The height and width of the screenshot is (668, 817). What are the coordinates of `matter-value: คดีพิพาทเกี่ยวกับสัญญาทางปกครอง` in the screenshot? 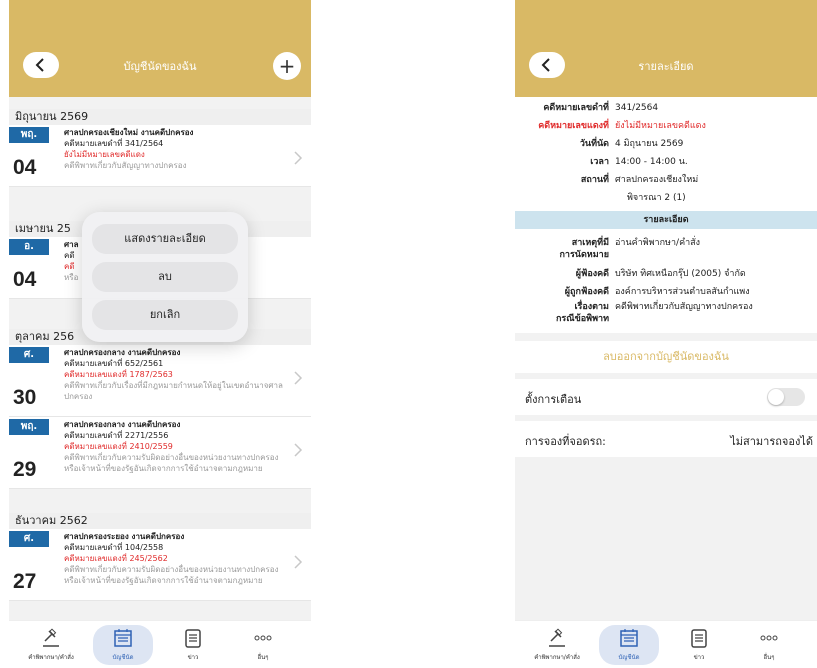 It's located at (684, 307).